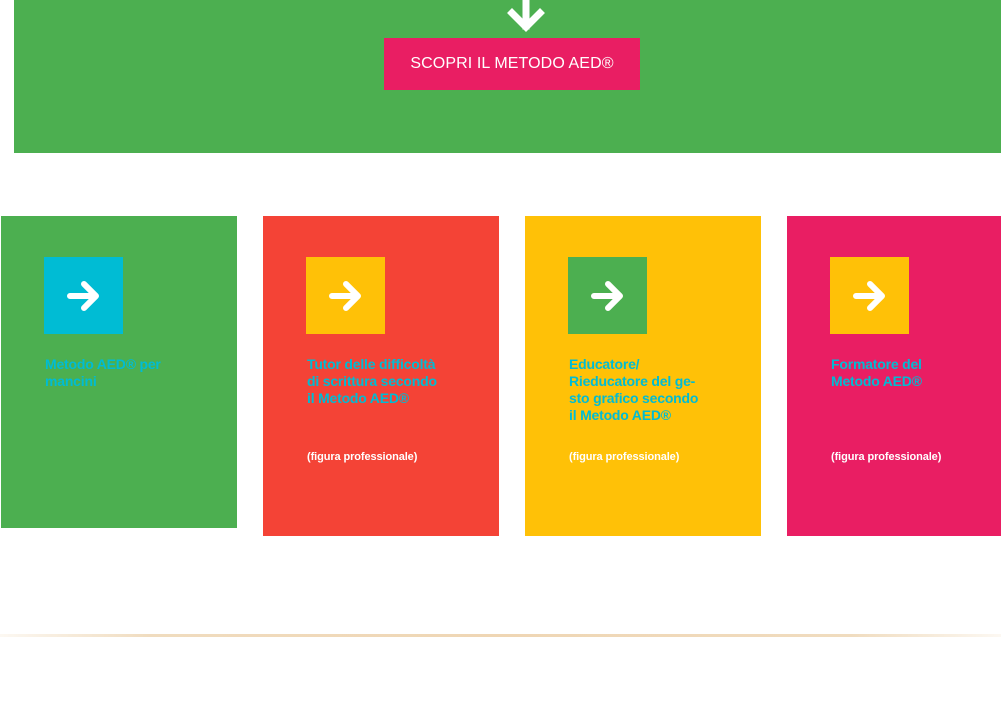 The height and width of the screenshot is (708, 1001). What do you see at coordinates (526, 16) in the screenshot?
I see `down-arrow-icon` at bounding box center [526, 16].